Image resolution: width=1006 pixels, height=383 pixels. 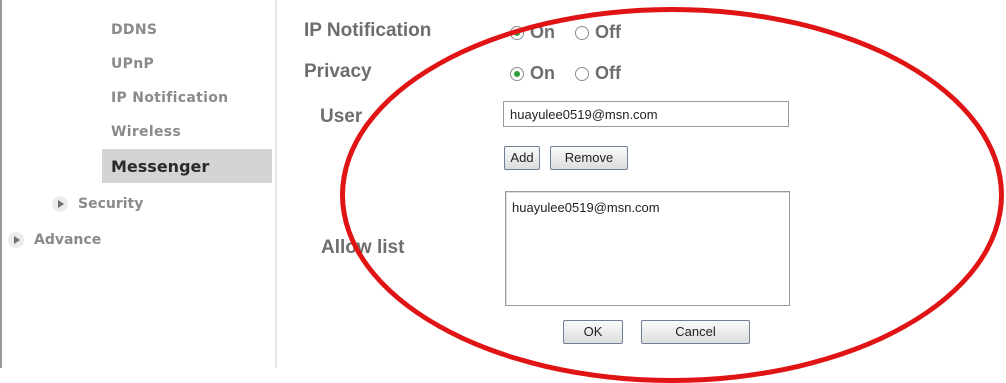 I want to click on privacy-label: Privacy, so click(x=338, y=71).